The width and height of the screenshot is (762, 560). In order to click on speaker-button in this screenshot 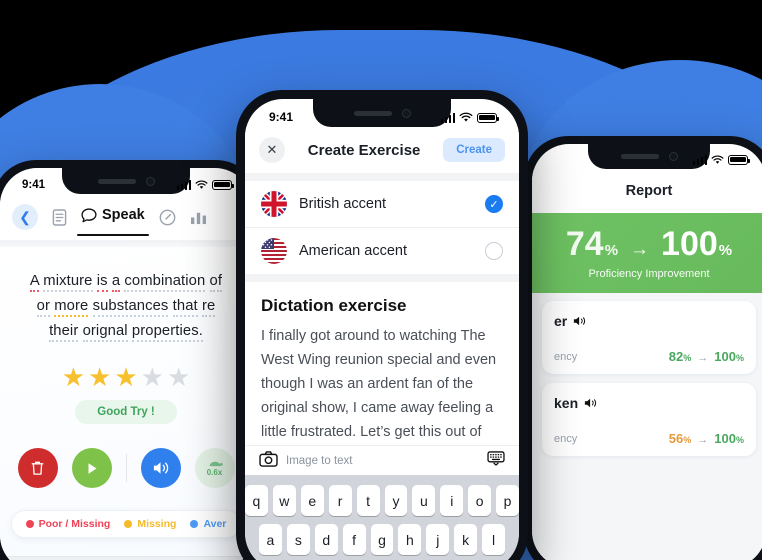, I will do `click(160, 468)`.